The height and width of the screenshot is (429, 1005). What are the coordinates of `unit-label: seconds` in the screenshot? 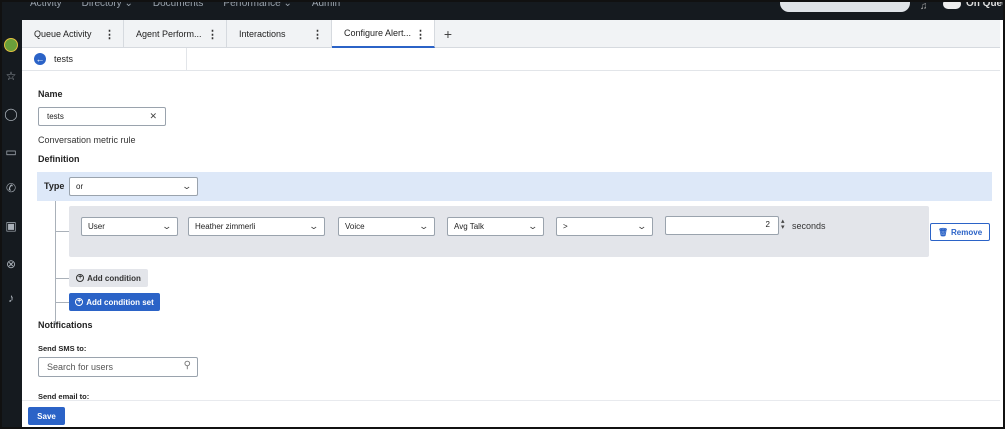 It's located at (809, 226).